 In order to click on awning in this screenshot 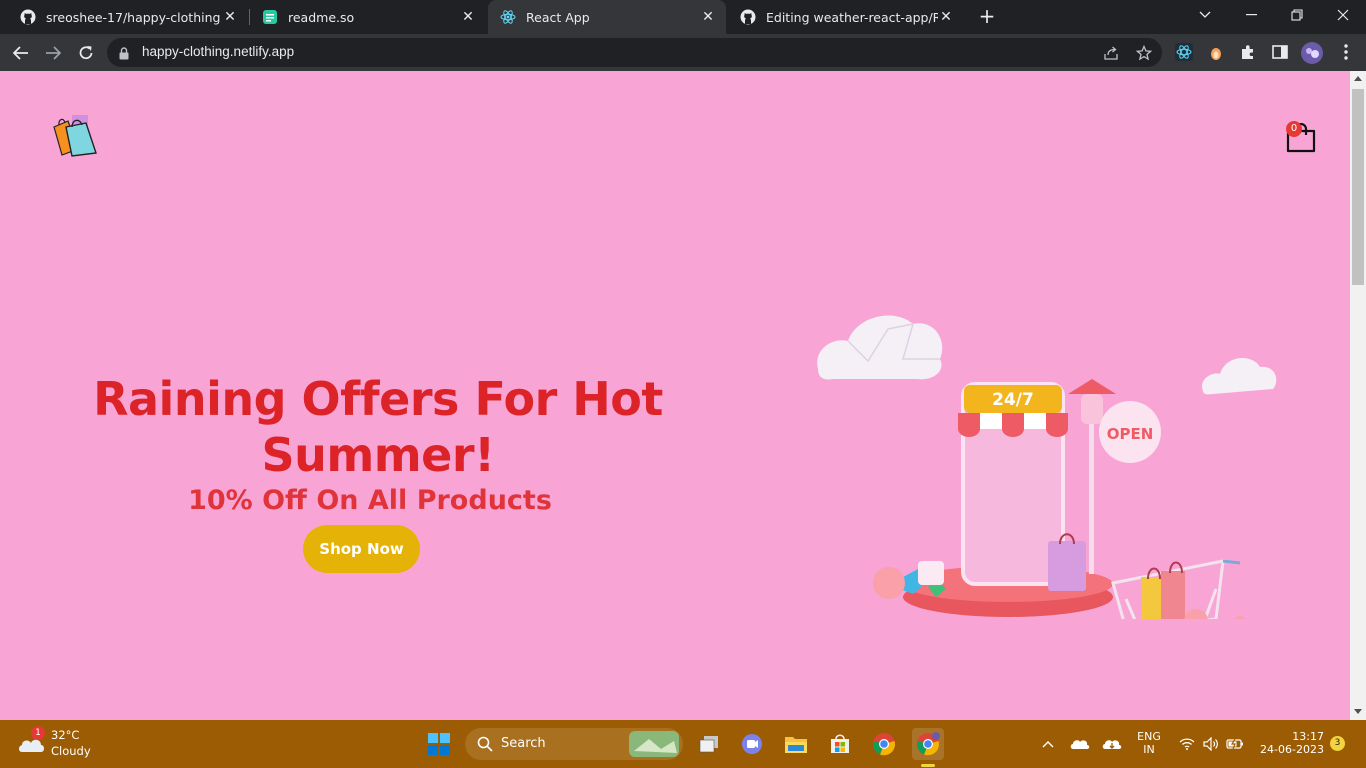, I will do `click(1013, 425)`.